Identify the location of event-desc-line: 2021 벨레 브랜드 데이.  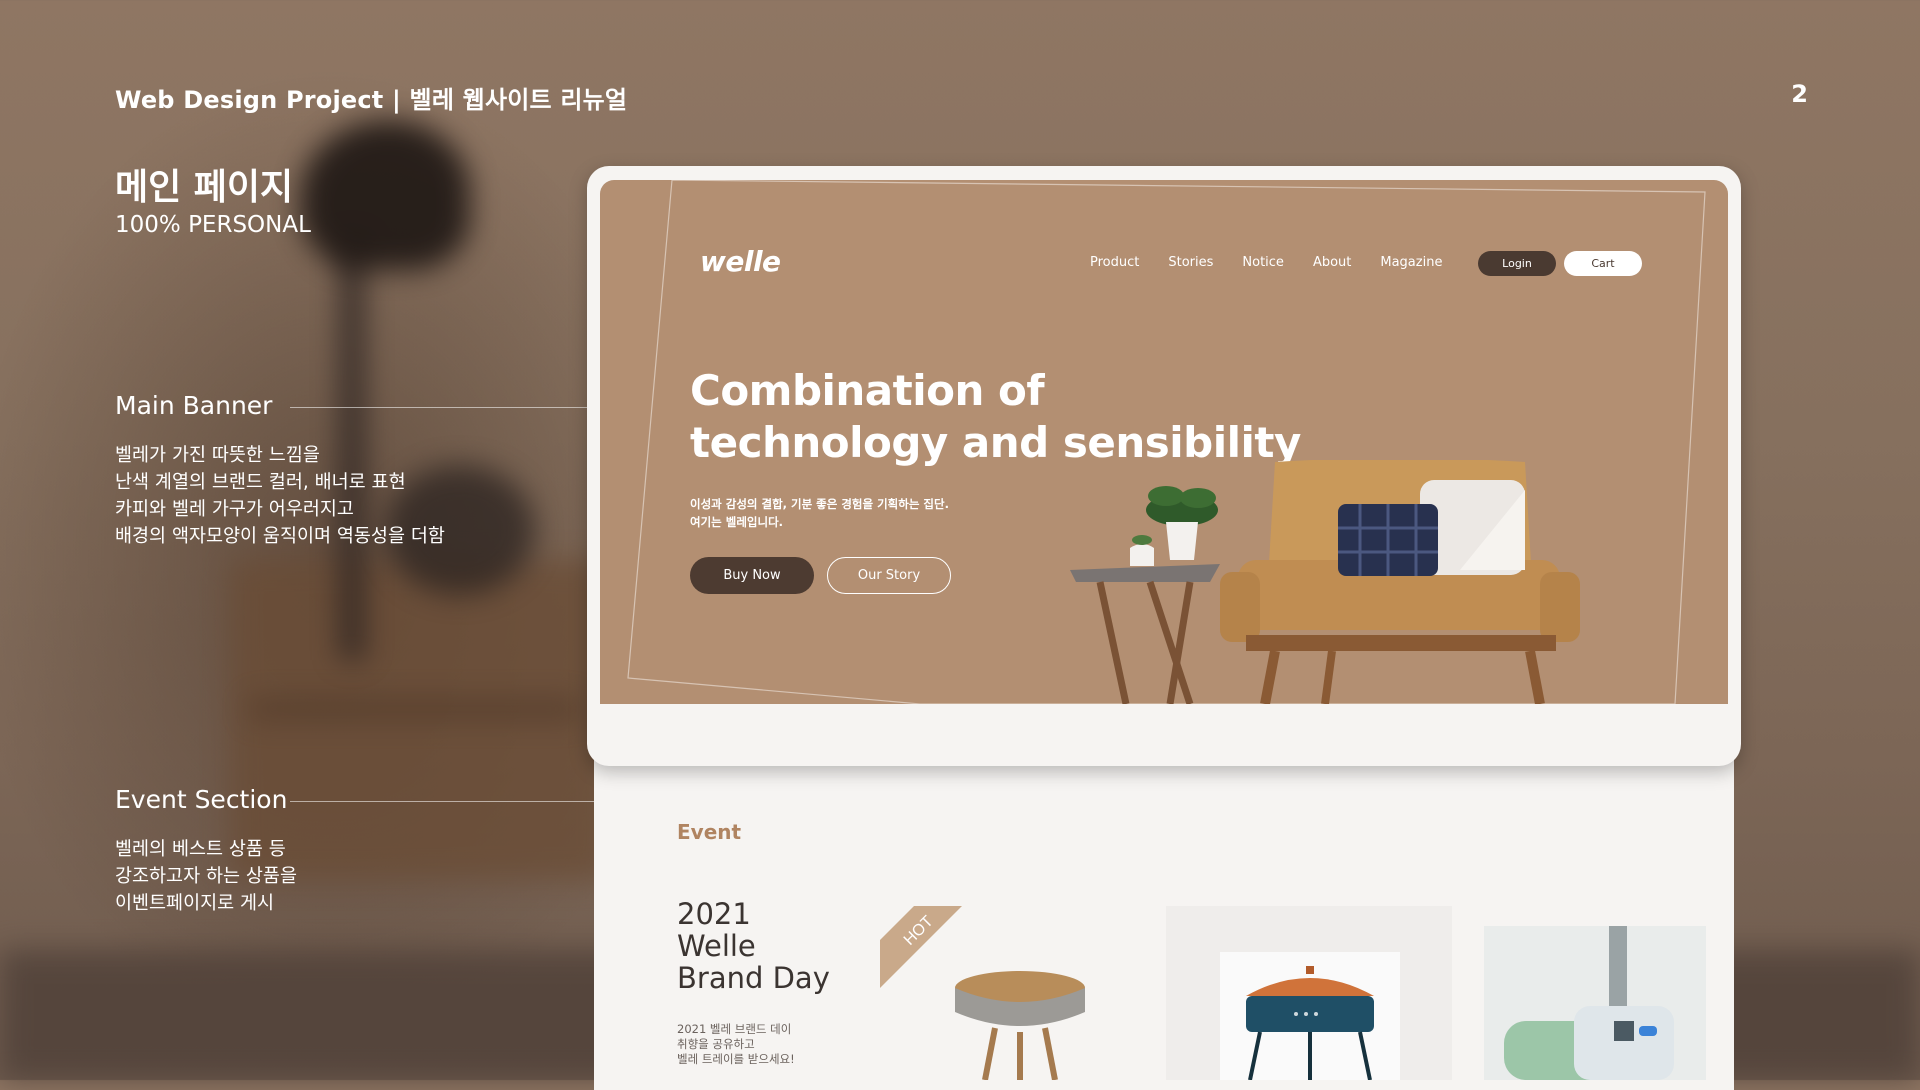
(734, 1029).